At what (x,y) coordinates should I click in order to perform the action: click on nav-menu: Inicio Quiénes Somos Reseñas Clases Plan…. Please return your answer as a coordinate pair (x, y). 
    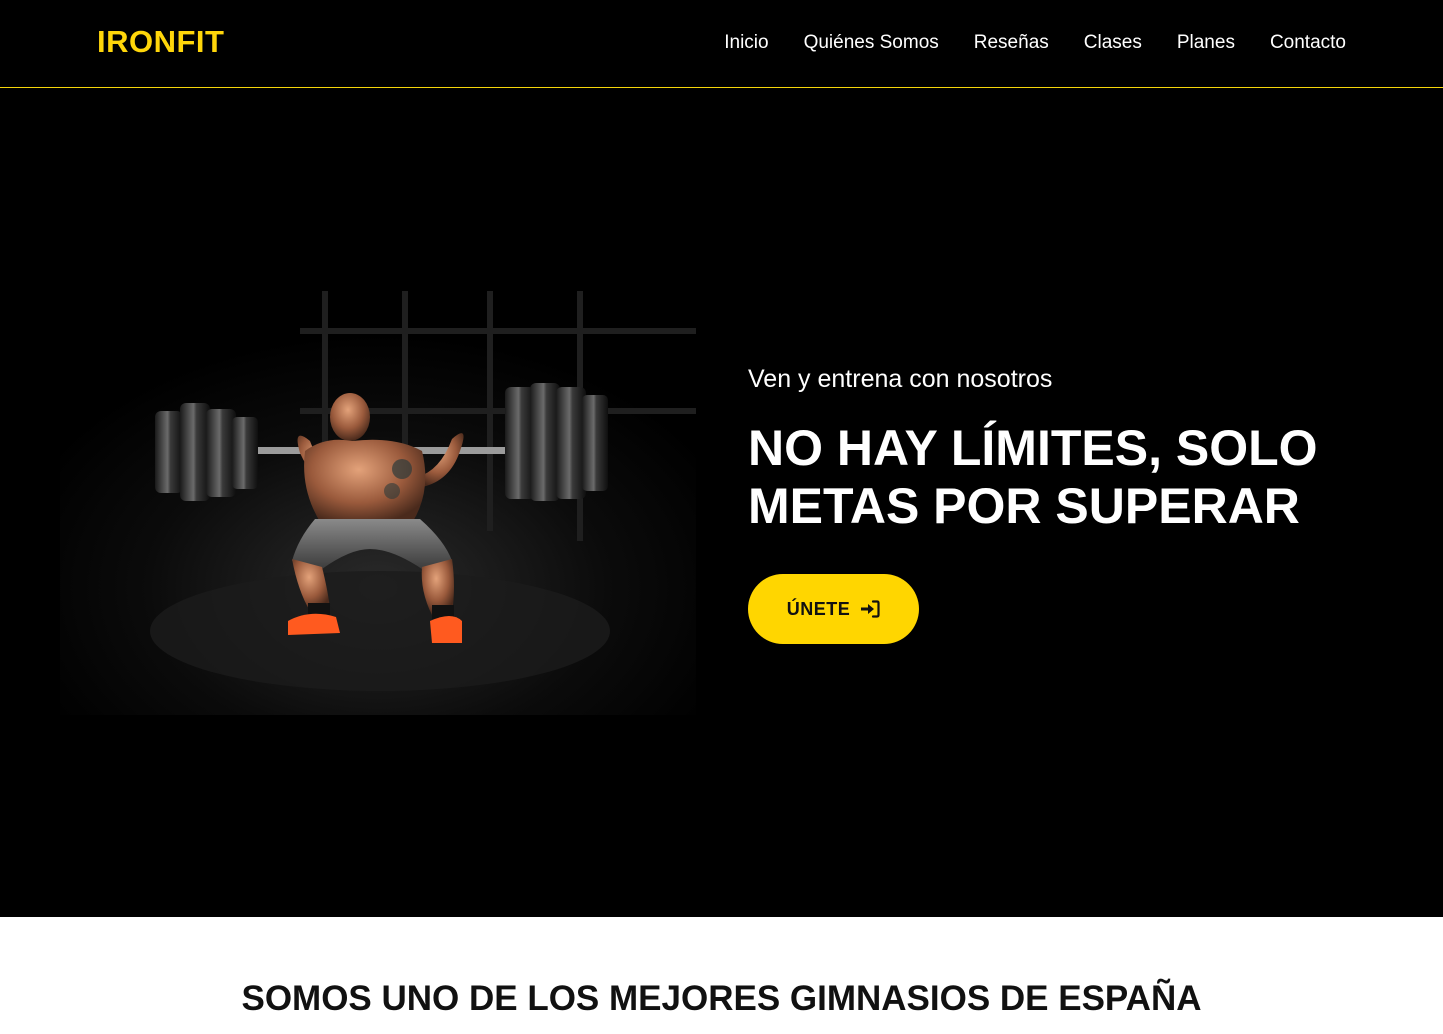
    Looking at the image, I should click on (1017, 43).